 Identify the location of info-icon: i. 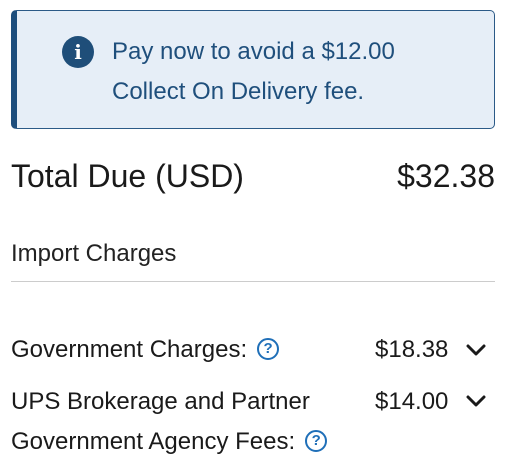
(78, 52).